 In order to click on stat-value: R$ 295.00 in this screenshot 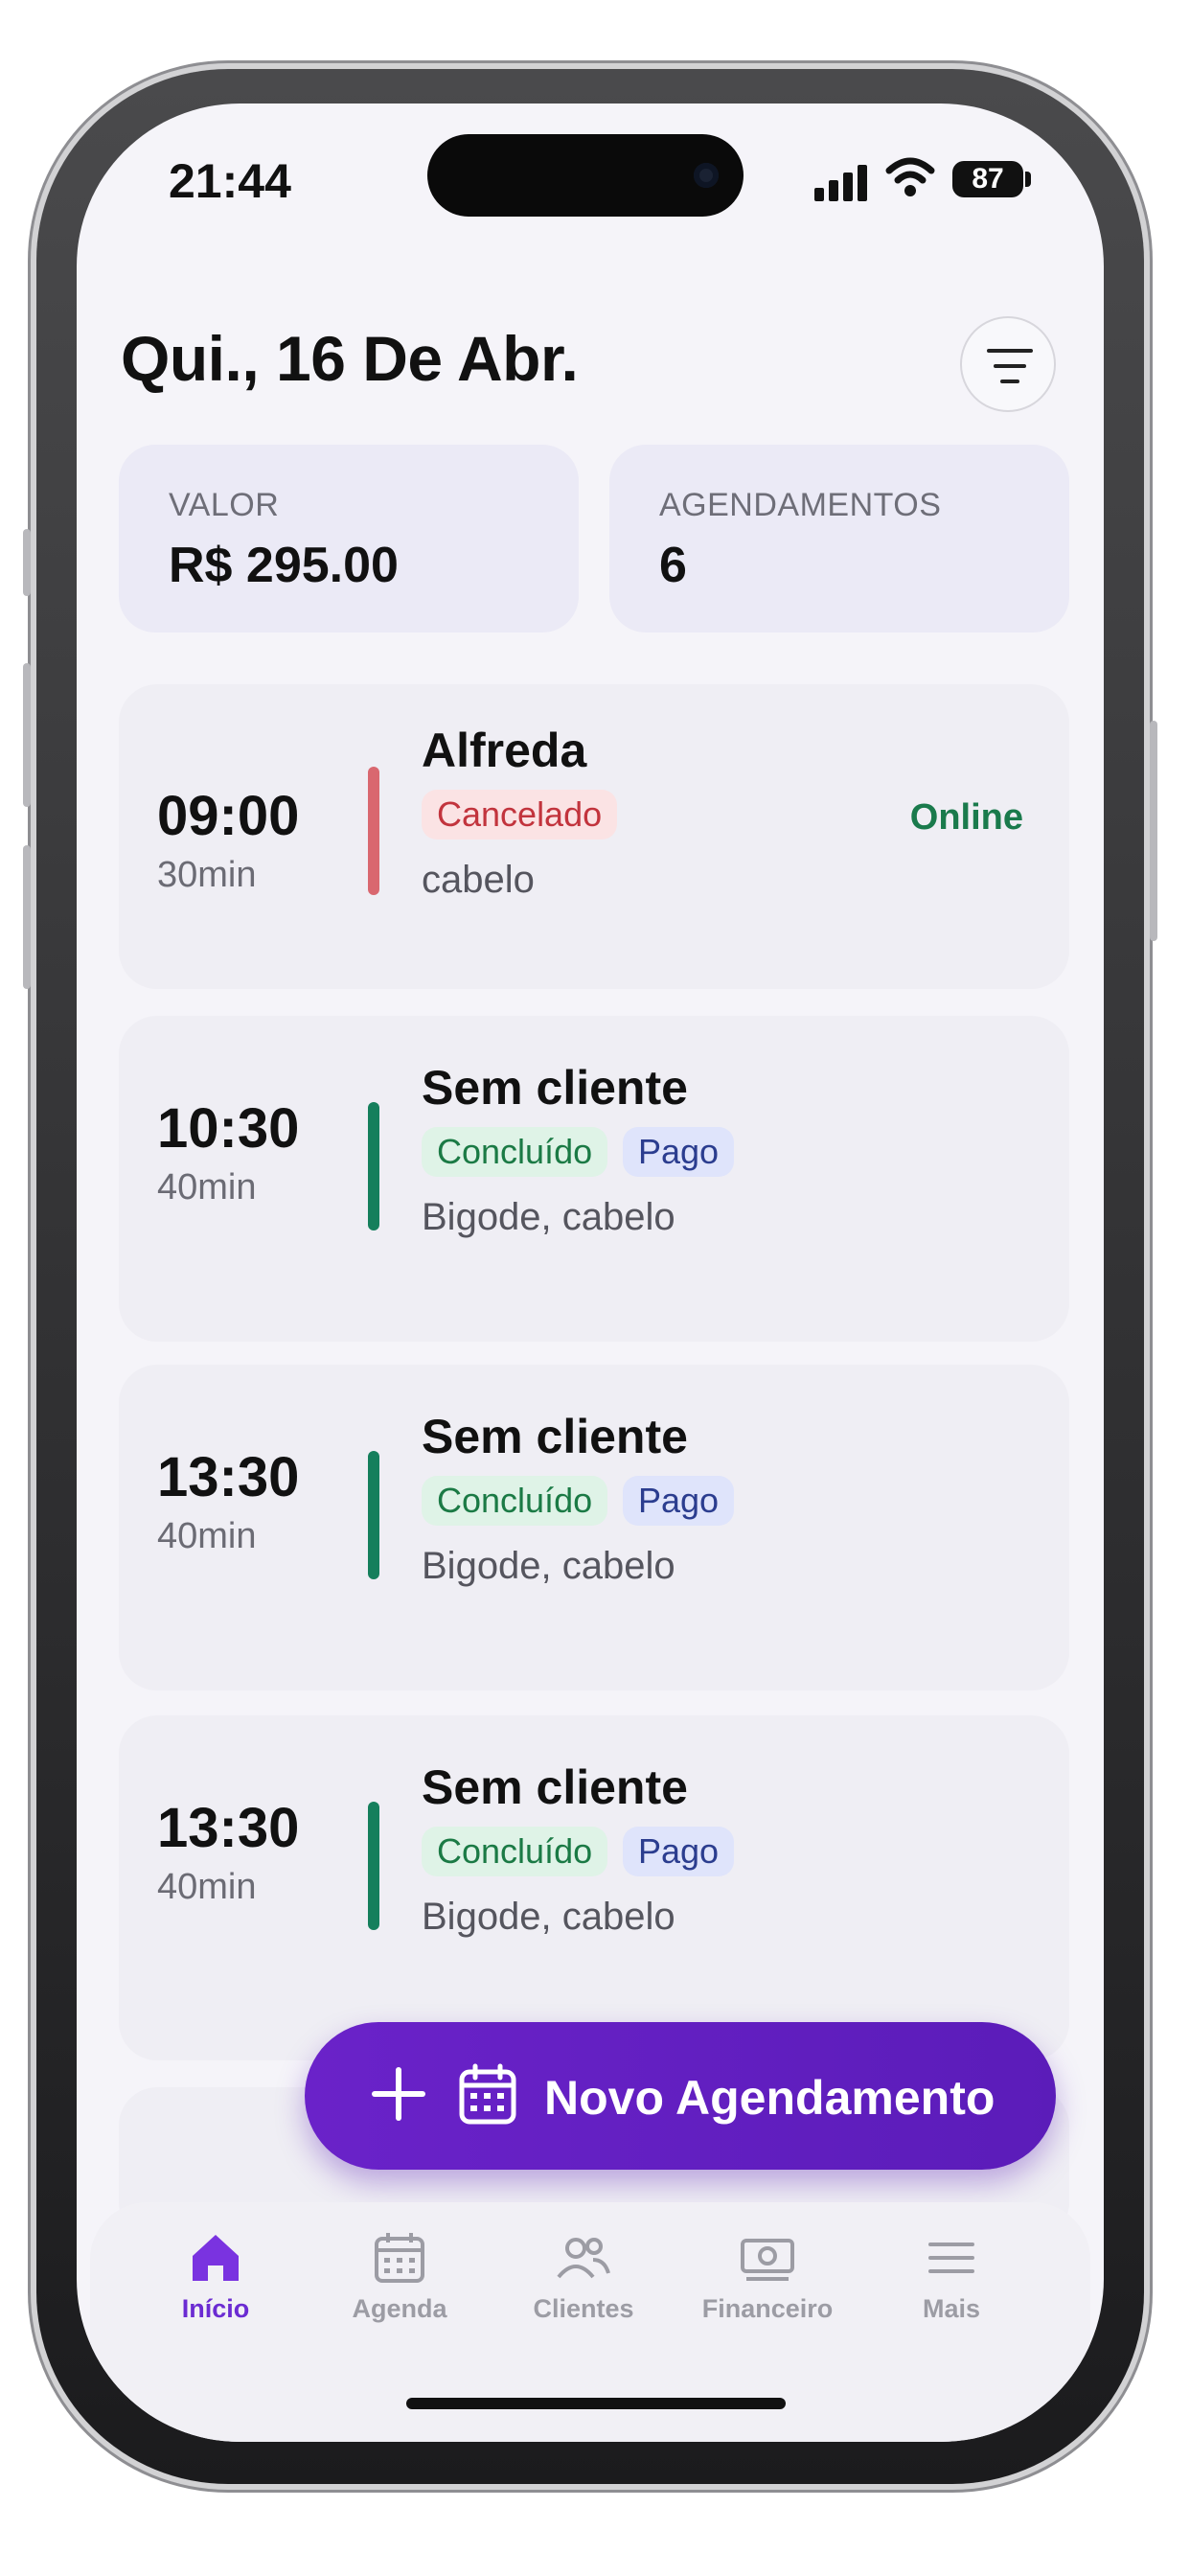, I will do `click(284, 565)`.